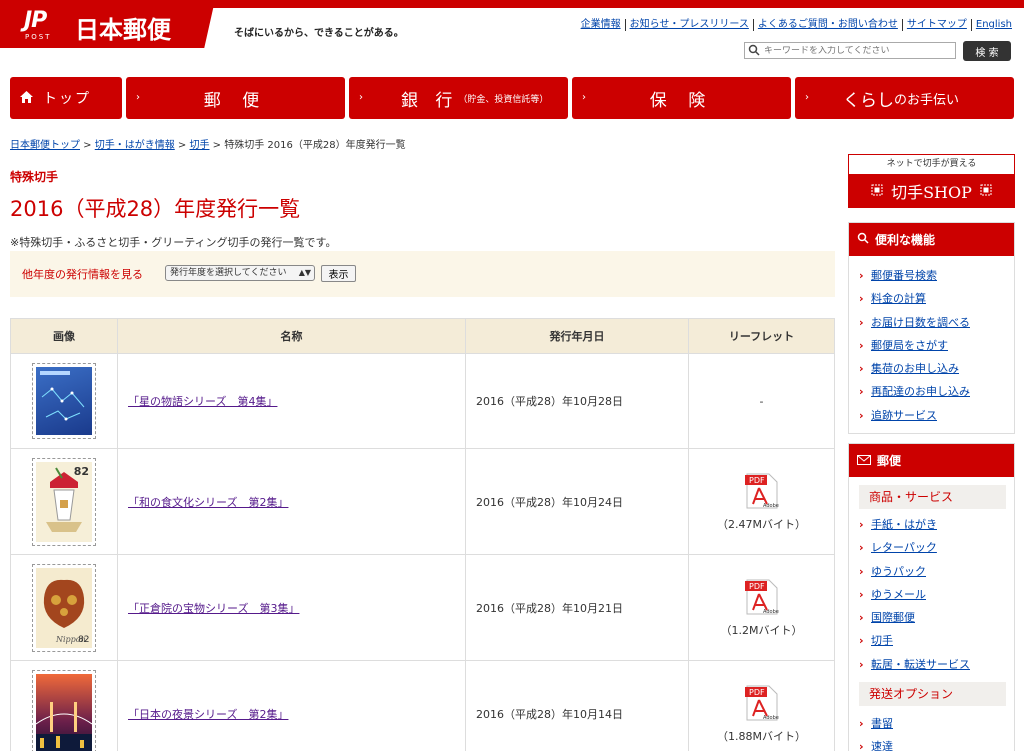  What do you see at coordinates (915, 368) in the screenshot?
I see `link-pickup: 集荷のお申し込み` at bounding box center [915, 368].